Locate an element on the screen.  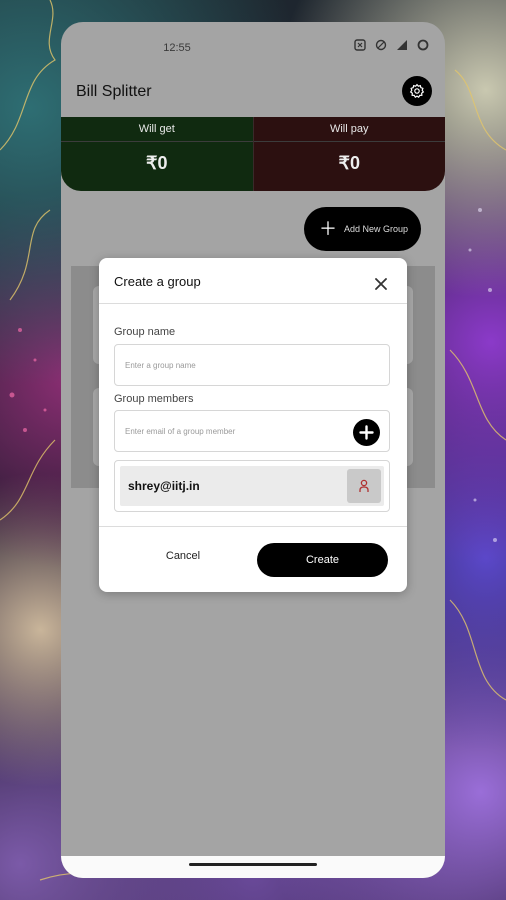
home-gesture-handle is located at coordinates (253, 864).